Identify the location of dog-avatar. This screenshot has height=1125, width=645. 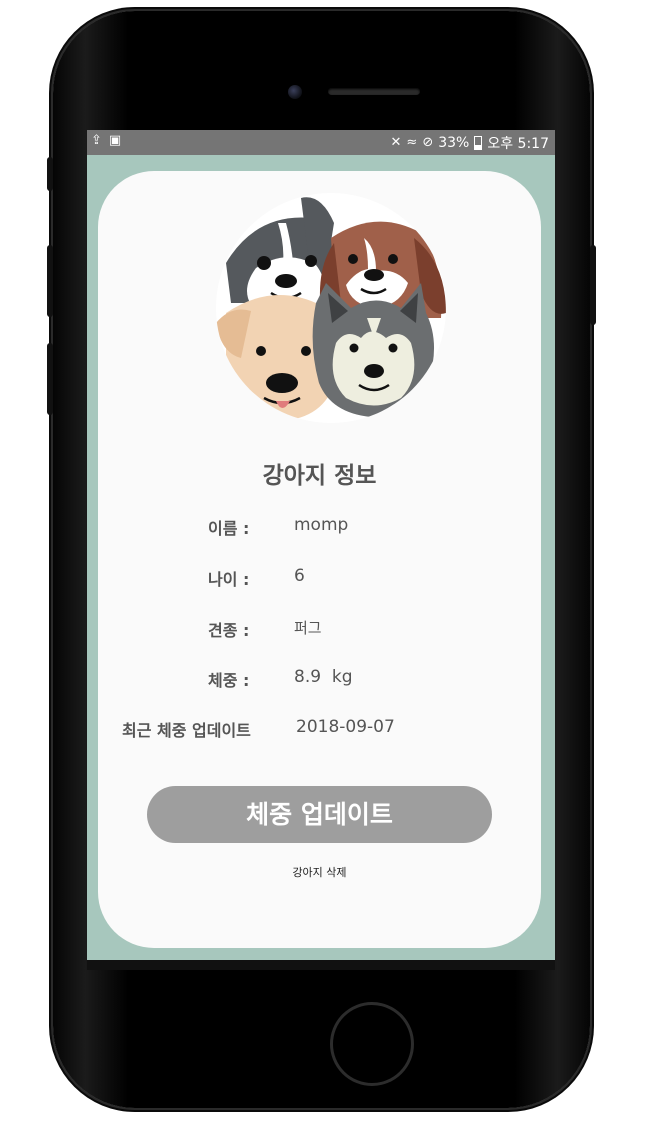
(331, 308).